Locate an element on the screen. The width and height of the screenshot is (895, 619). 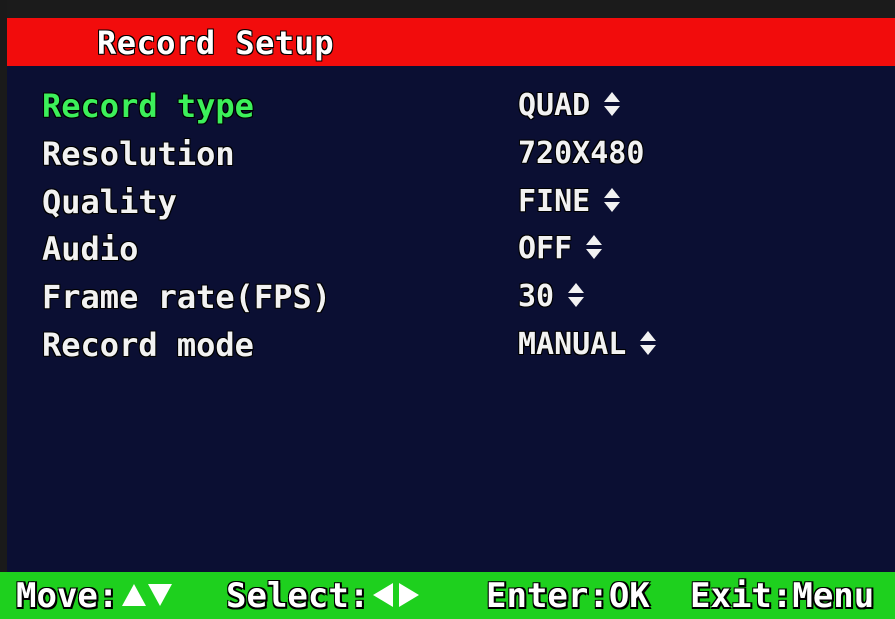
title-bar: Record Setup is located at coordinates (451, 42).